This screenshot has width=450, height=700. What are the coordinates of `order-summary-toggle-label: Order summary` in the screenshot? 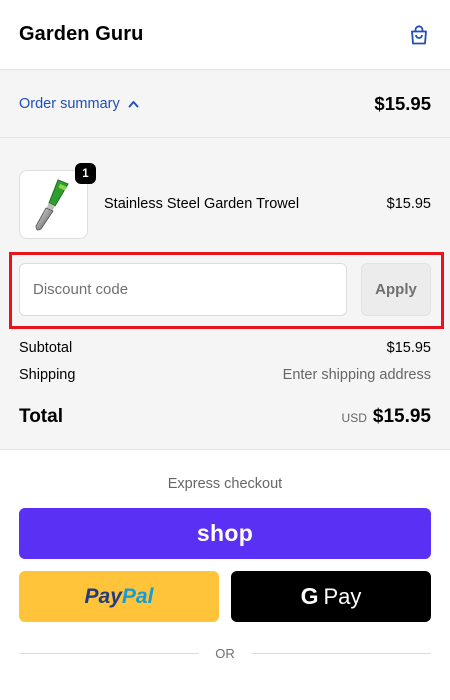 It's located at (69, 103).